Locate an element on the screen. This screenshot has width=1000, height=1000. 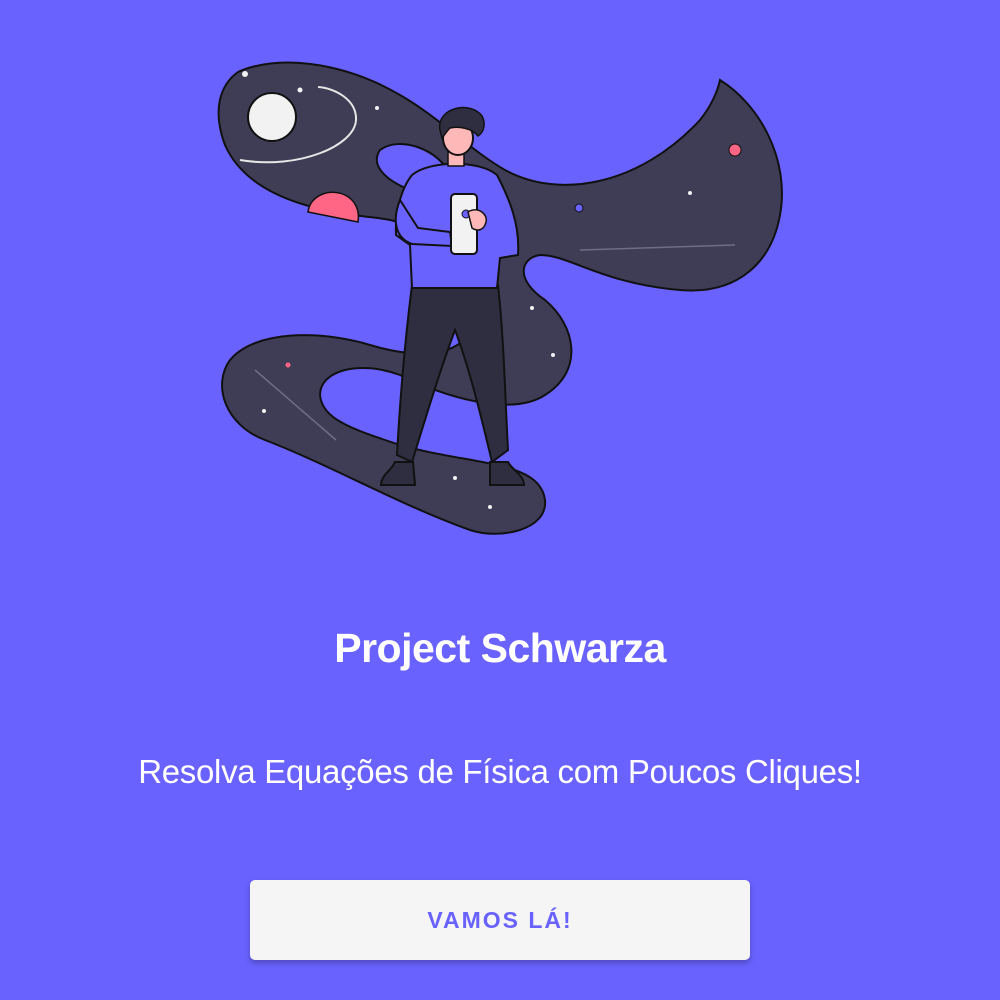
person-shoe-right is located at coordinates (507, 473).